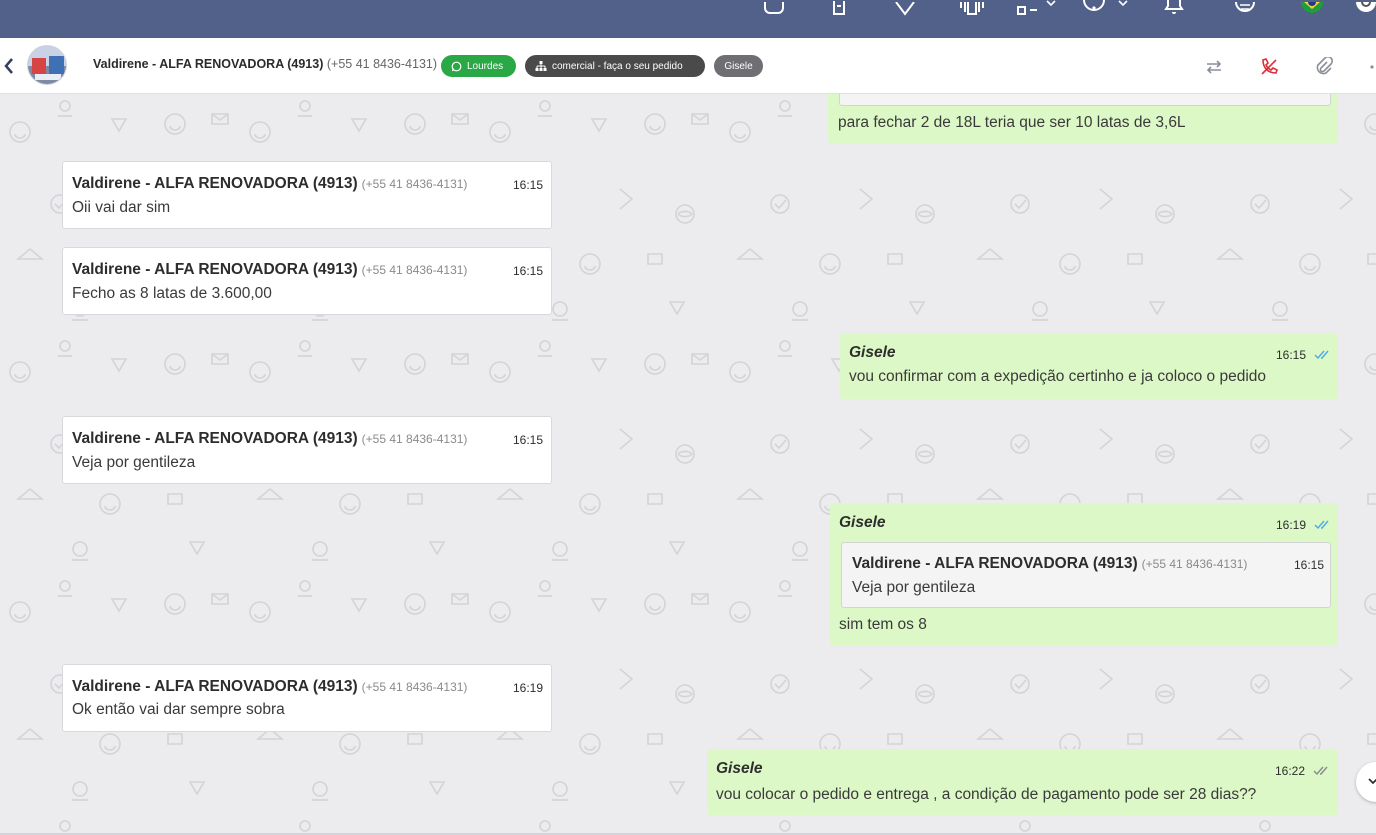 This screenshot has height=835, width=1376. I want to click on queue-tag-label: comercial - faça o seu pedido, so click(617, 66).